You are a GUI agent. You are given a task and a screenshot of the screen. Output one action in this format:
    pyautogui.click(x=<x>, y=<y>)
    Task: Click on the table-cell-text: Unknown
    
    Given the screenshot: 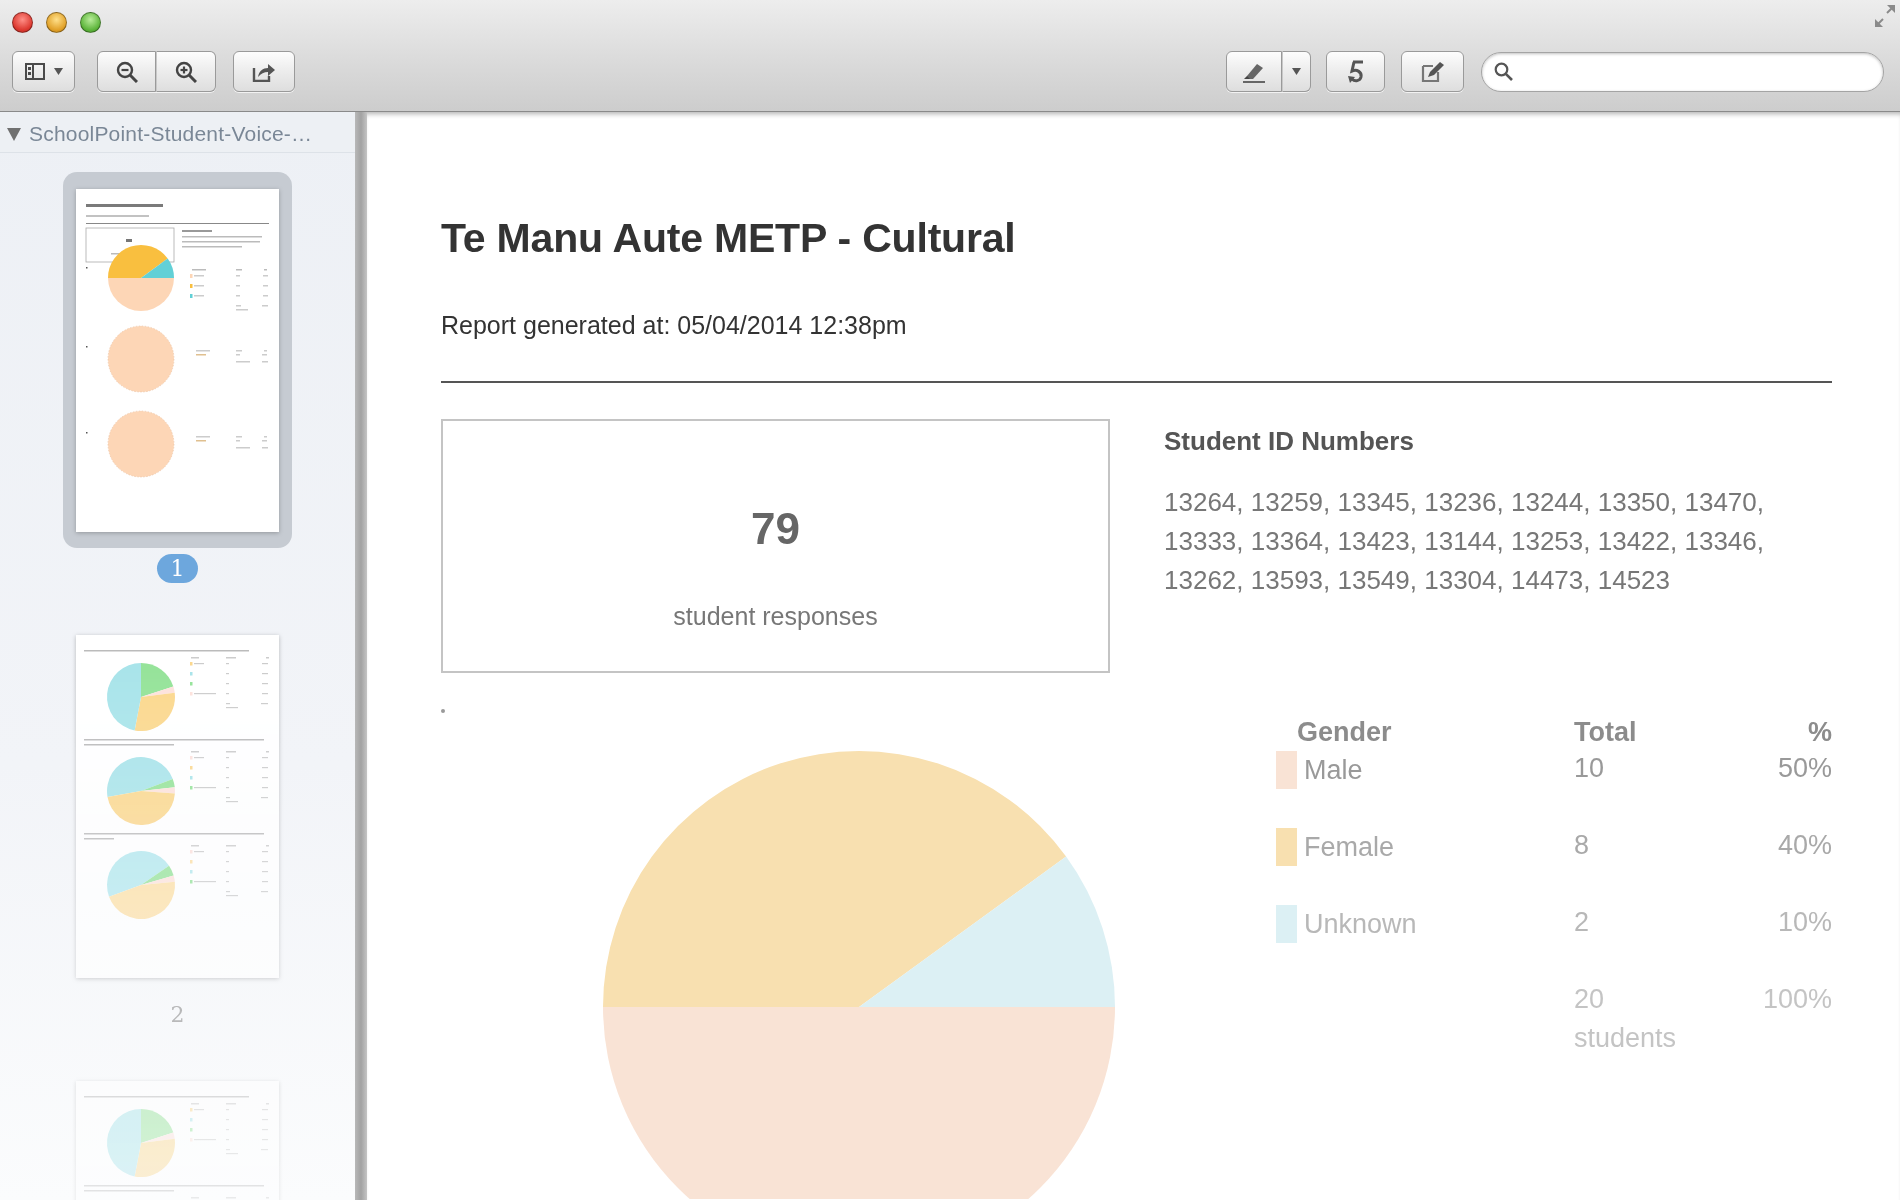 What is the action you would take?
    pyautogui.click(x=1360, y=924)
    